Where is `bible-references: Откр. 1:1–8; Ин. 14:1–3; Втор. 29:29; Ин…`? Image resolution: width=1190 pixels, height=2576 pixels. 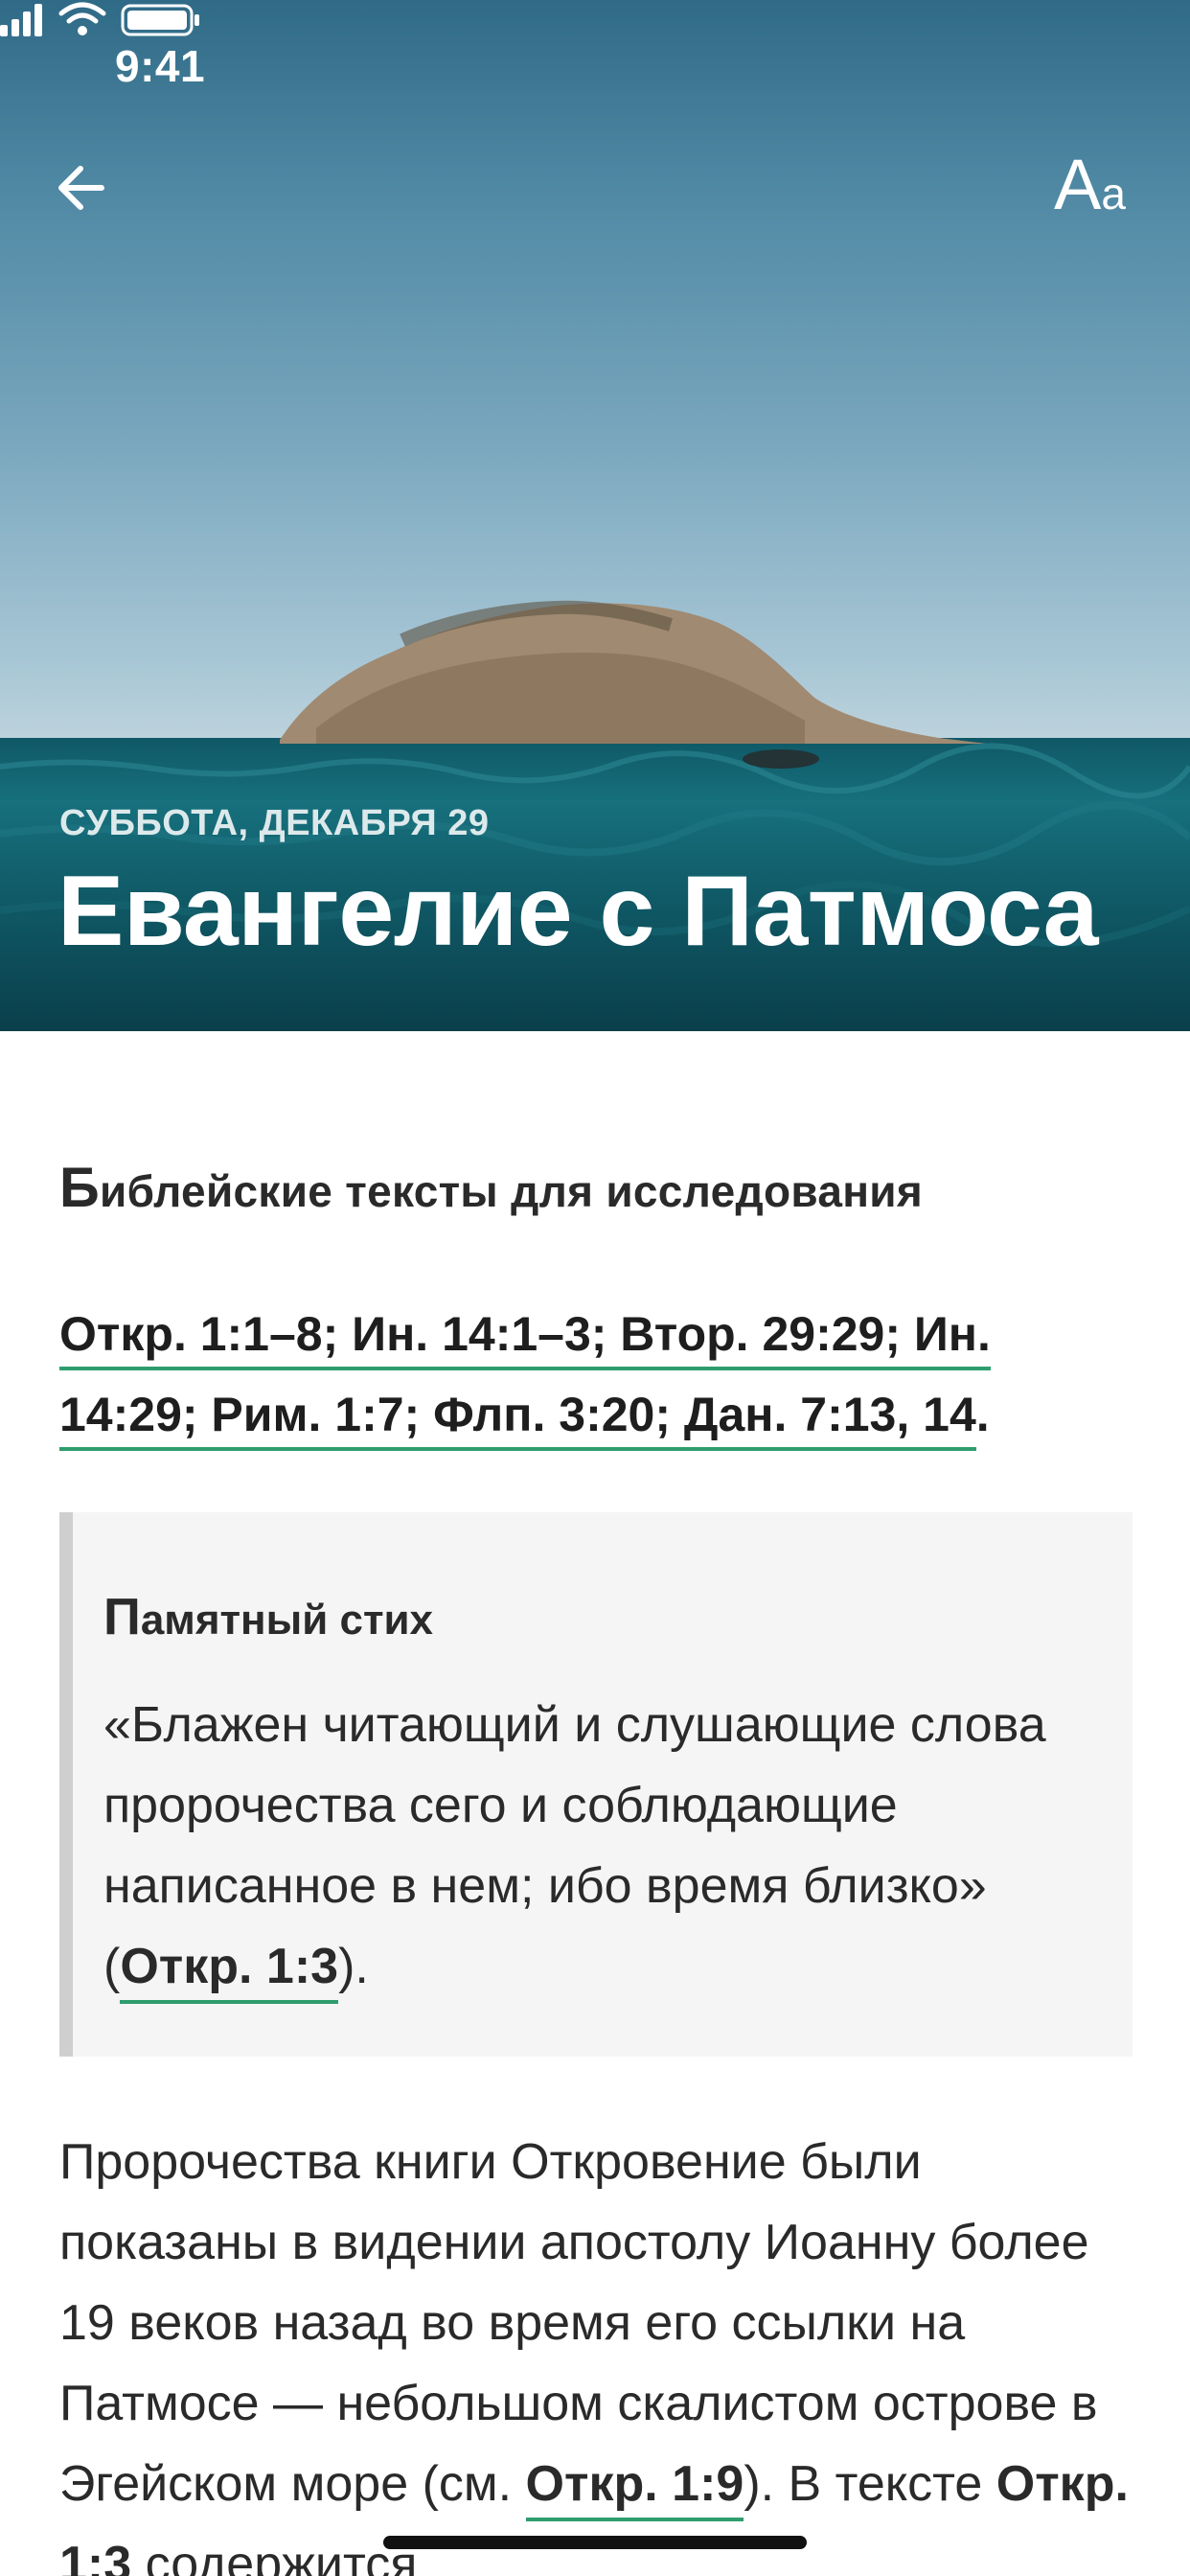 bible-references: Откр. 1:1–8; Ин. 14:1–3; Втор. 29:29; Ин… is located at coordinates (596, 1374).